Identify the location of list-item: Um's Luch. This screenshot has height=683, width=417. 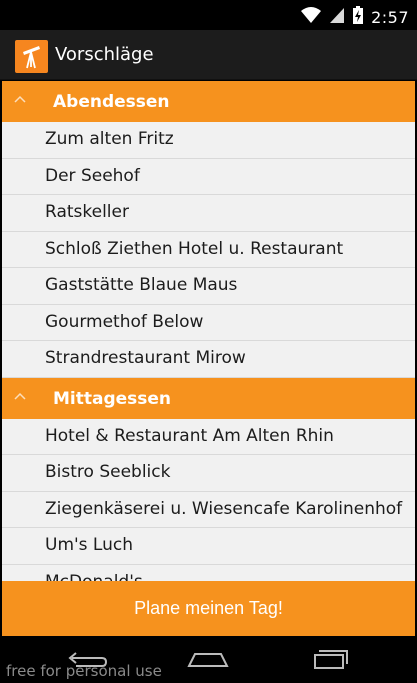
(208, 546).